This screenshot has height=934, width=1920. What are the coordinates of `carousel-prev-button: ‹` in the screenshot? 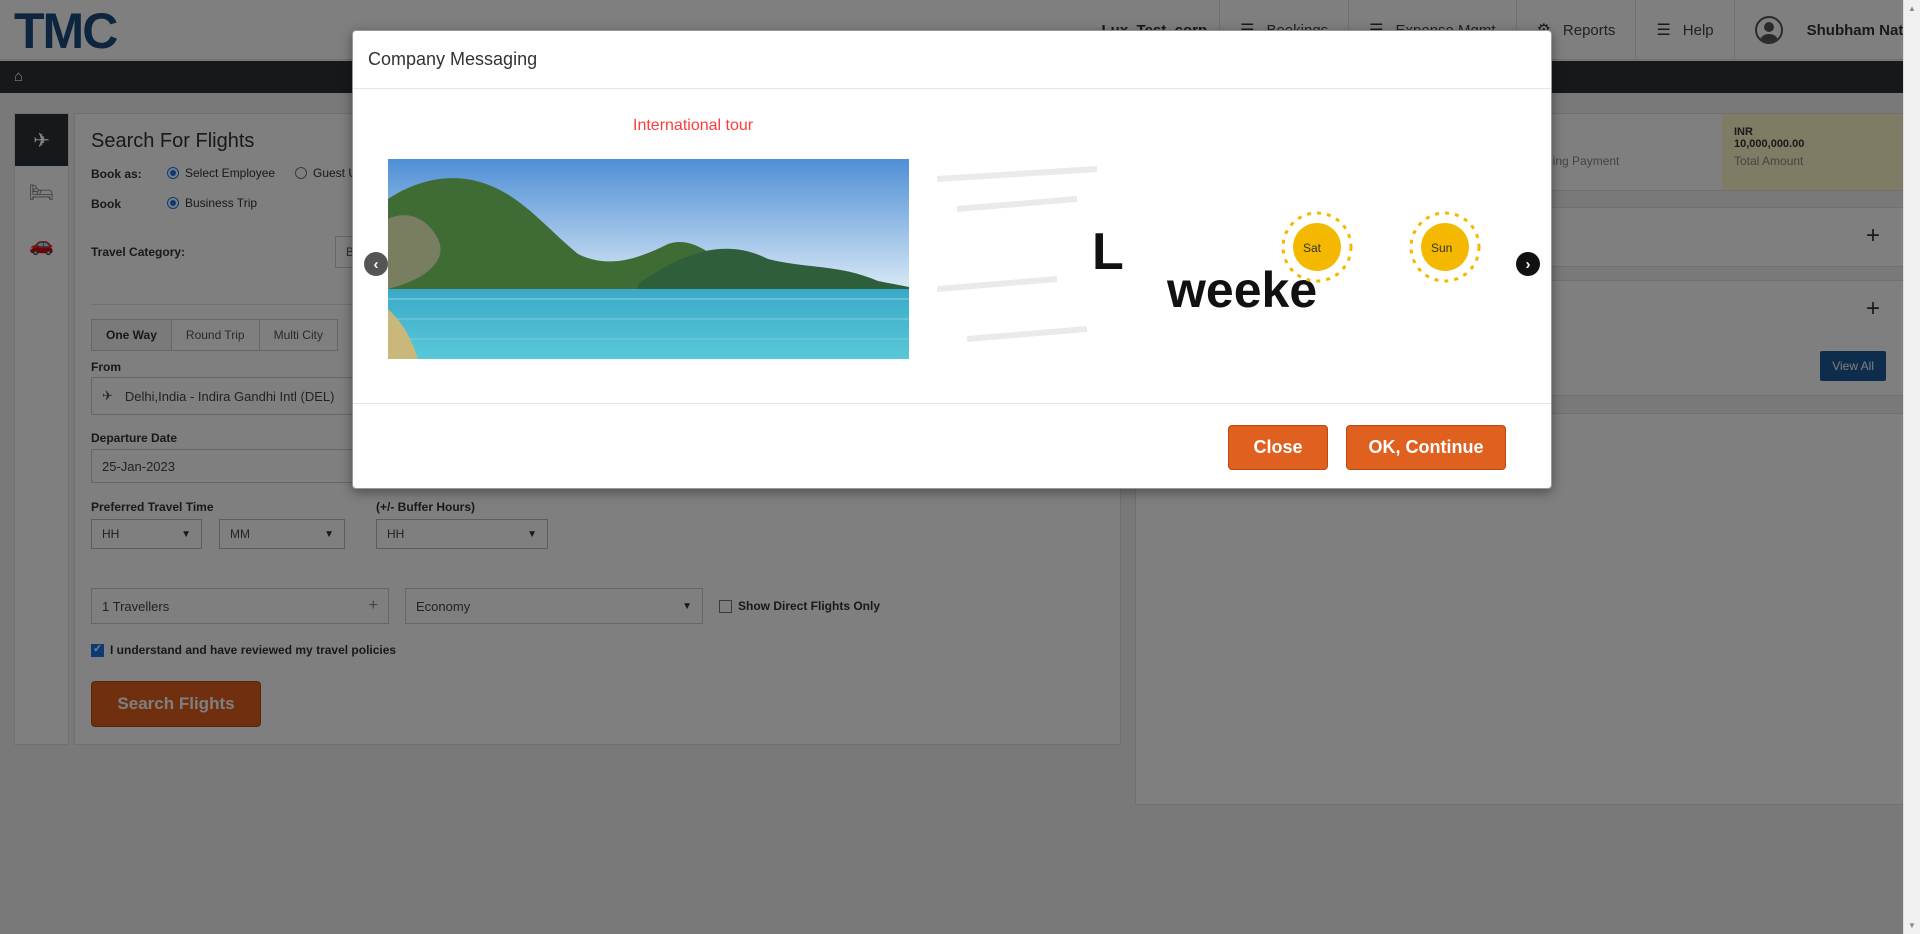 It's located at (376, 264).